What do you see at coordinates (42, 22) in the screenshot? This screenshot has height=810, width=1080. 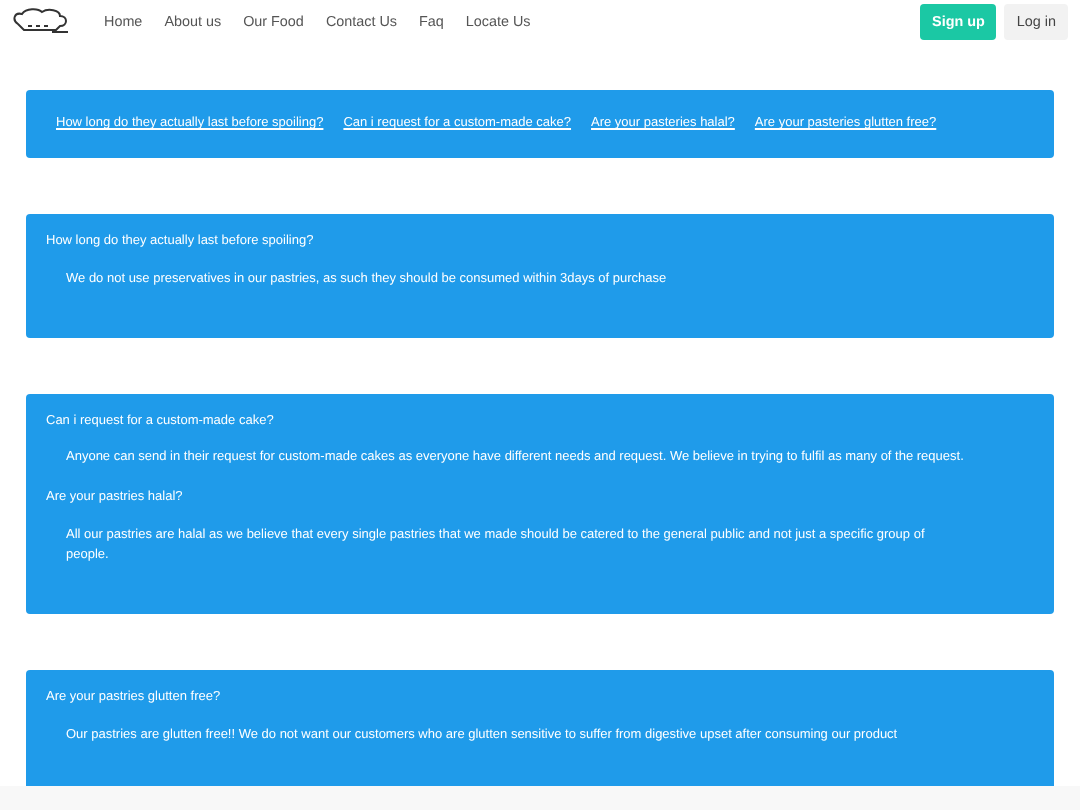 I see `logo-icon` at bounding box center [42, 22].